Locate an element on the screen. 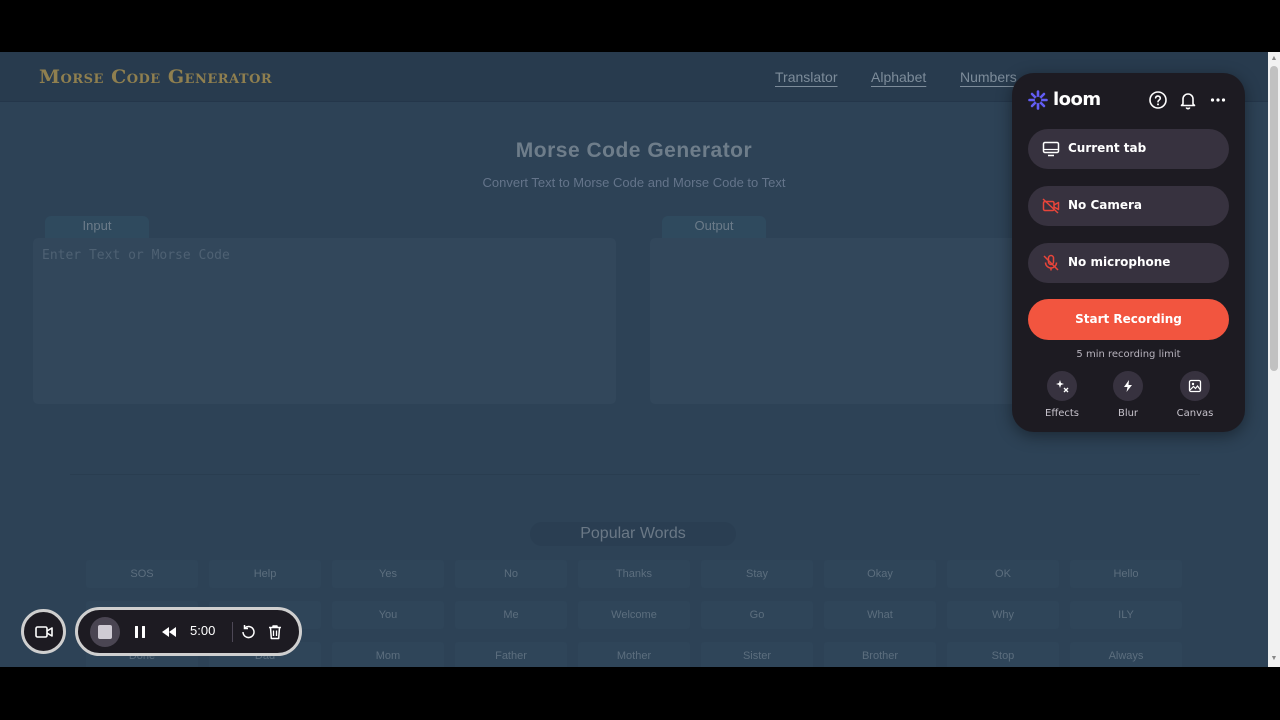  mic-off-icon is located at coordinates (1051, 262).